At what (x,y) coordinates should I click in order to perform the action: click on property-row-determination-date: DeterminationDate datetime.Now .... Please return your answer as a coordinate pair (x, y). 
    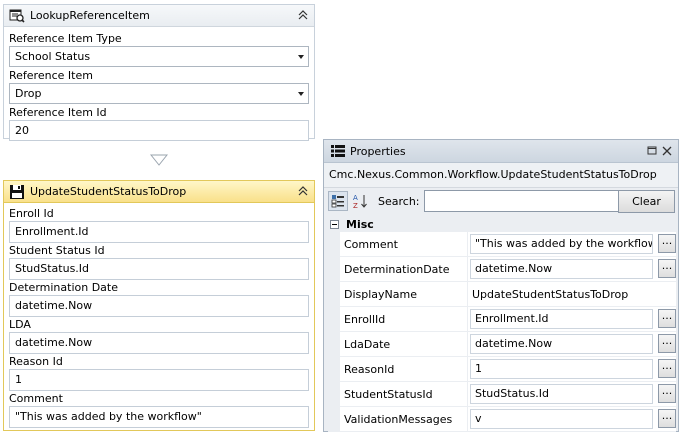
    Looking at the image, I should click on (502, 269).